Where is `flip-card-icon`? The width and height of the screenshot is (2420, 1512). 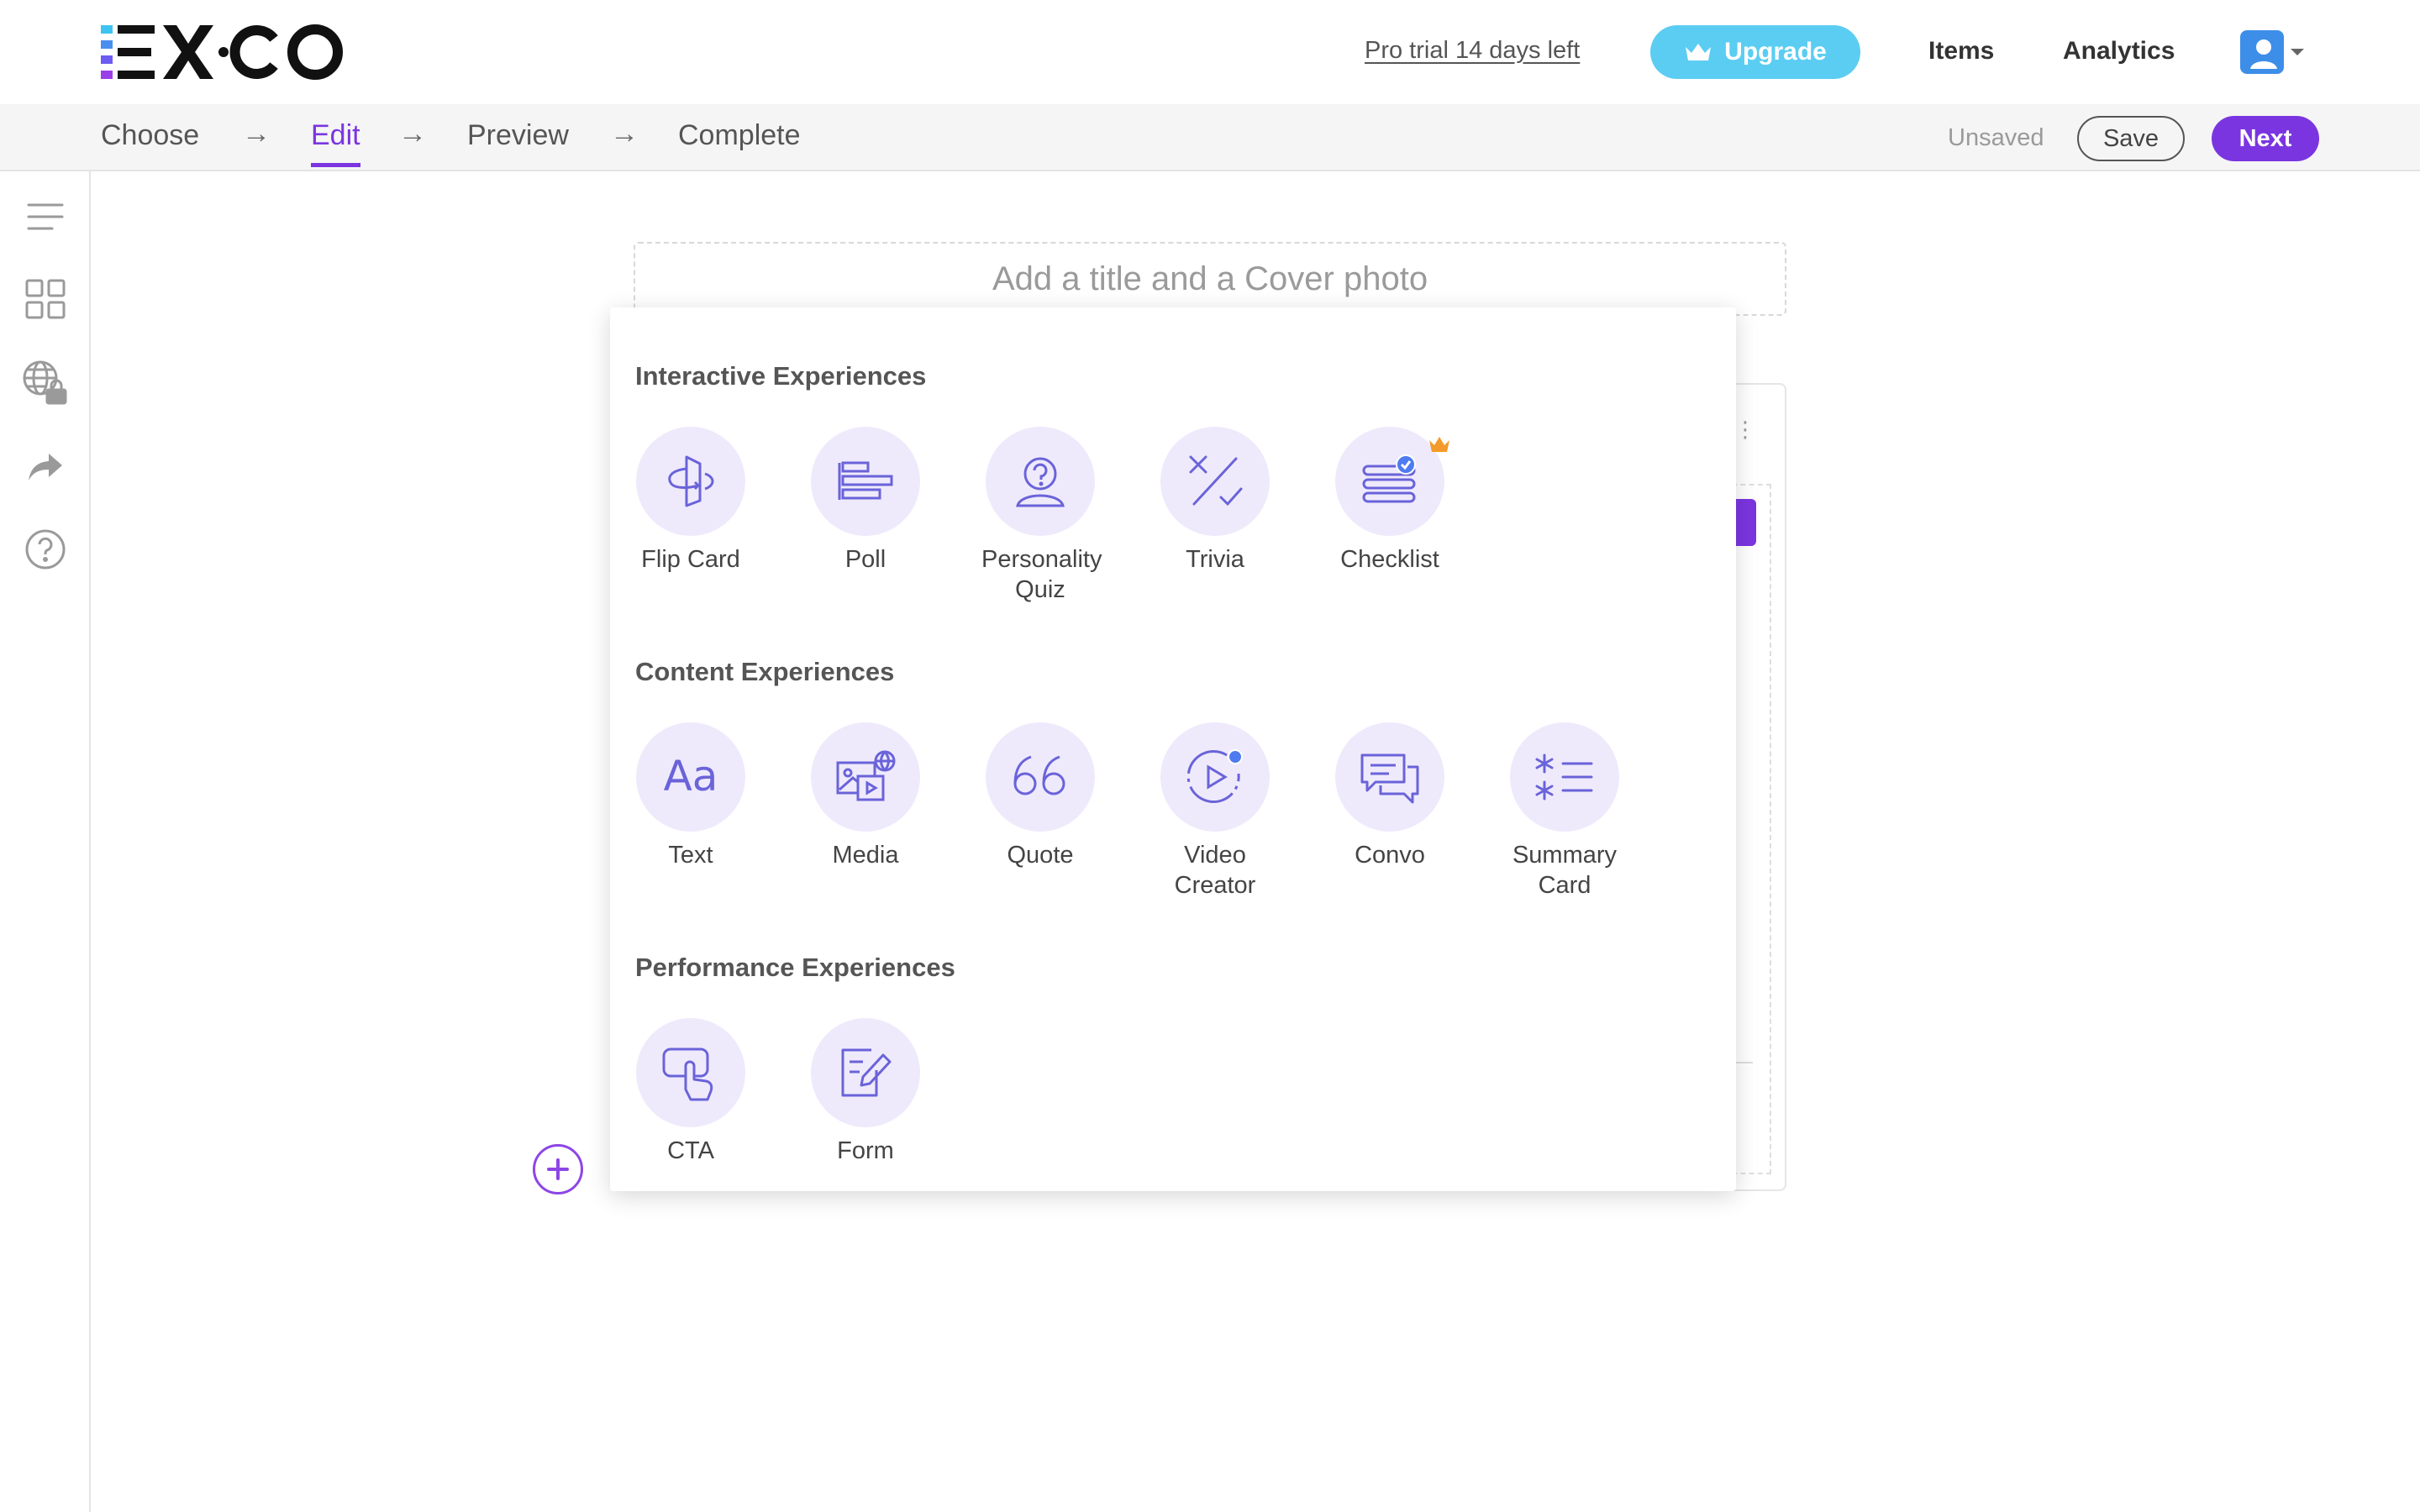 flip-card-icon is located at coordinates (691, 481).